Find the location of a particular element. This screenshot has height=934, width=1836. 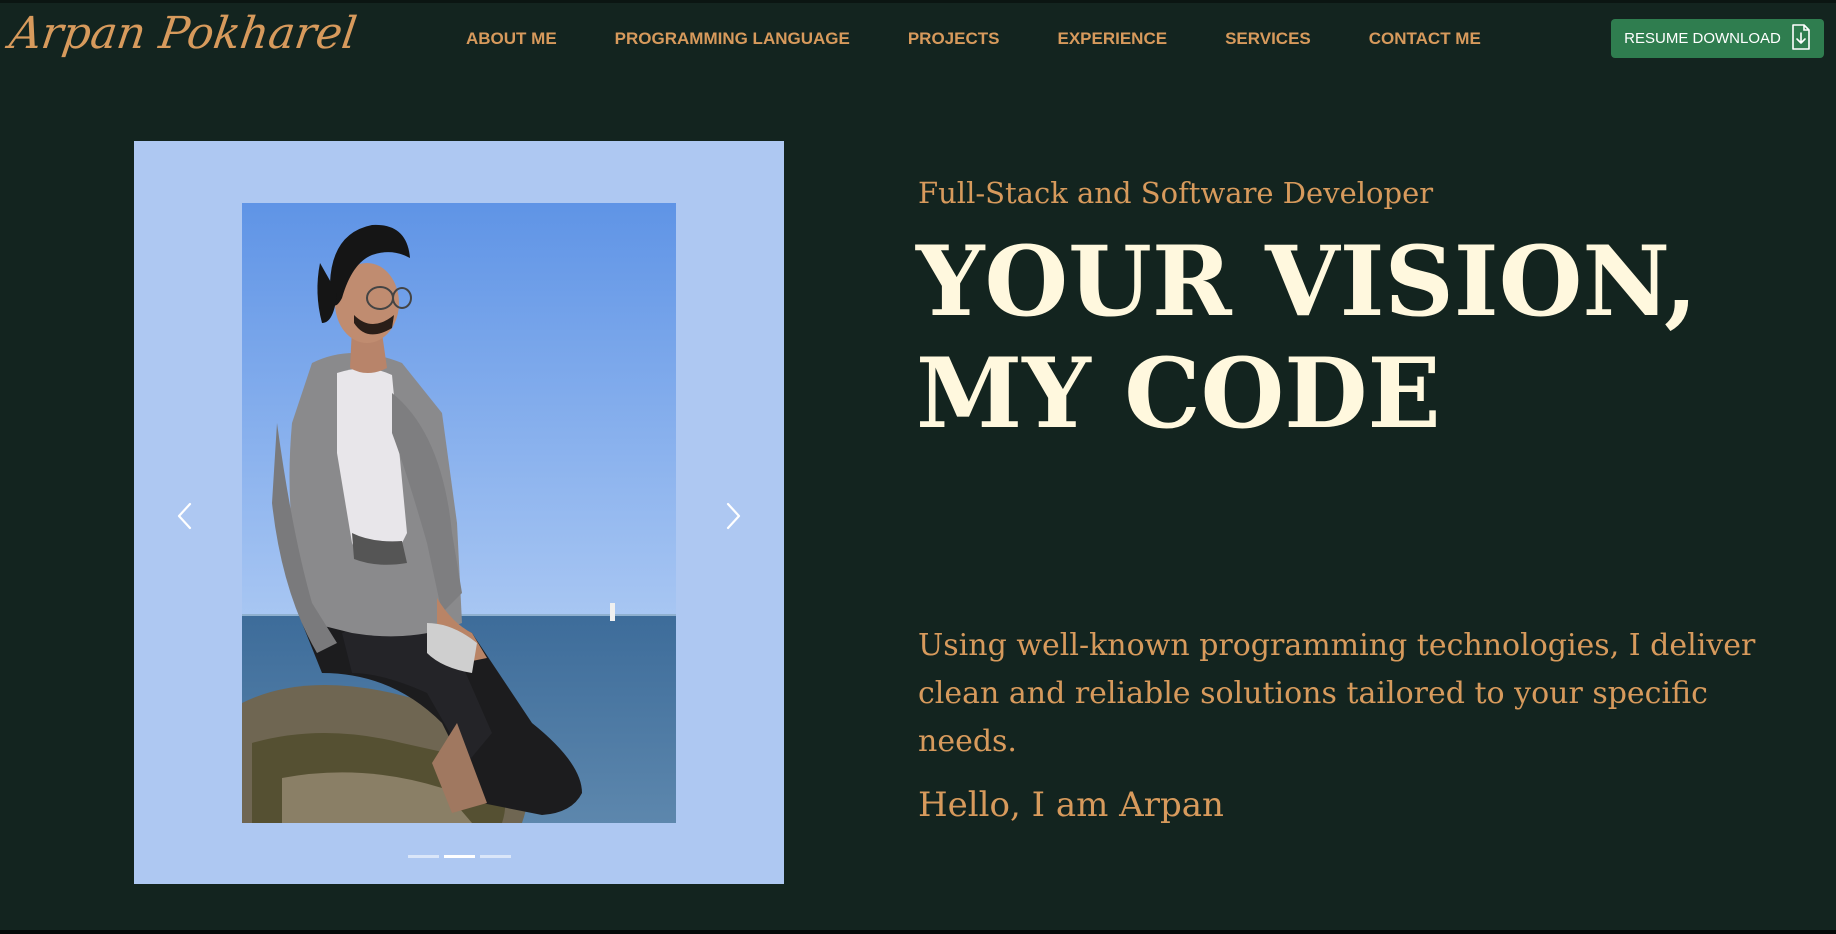

hero-headline-line2: MY CODE is located at coordinates (1178, 393).